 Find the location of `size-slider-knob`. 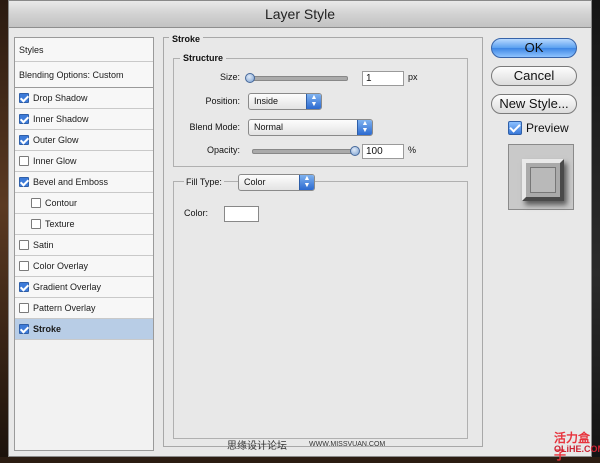

size-slider-knob is located at coordinates (250, 78).